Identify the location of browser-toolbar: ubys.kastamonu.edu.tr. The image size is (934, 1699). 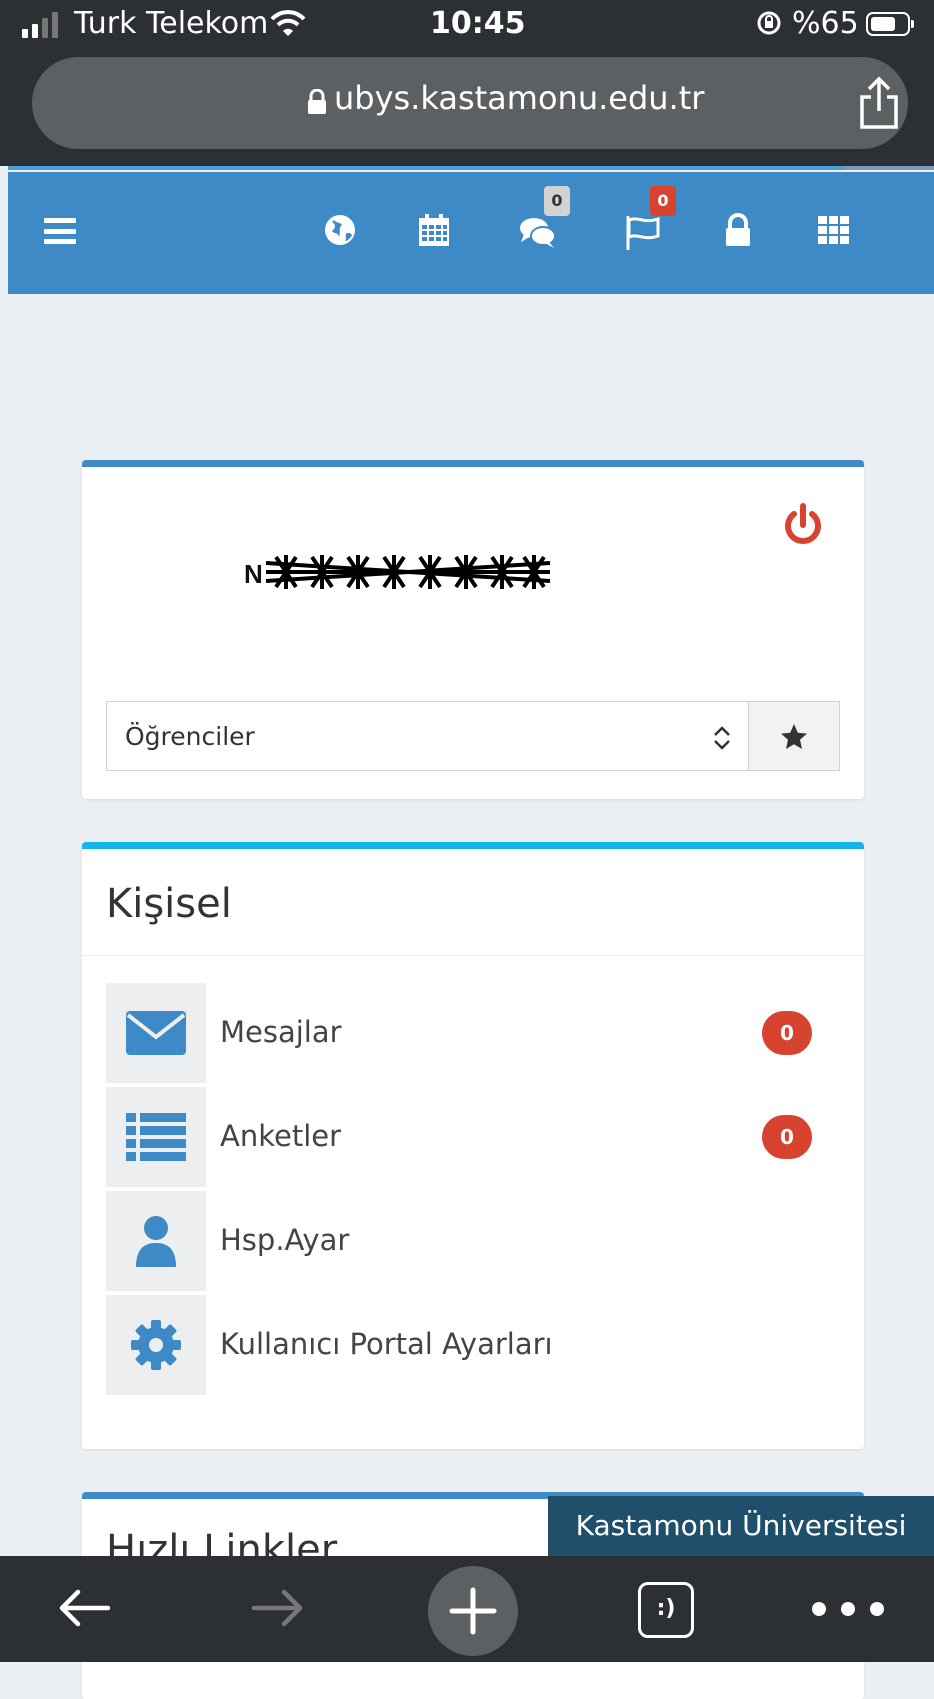
(467, 109).